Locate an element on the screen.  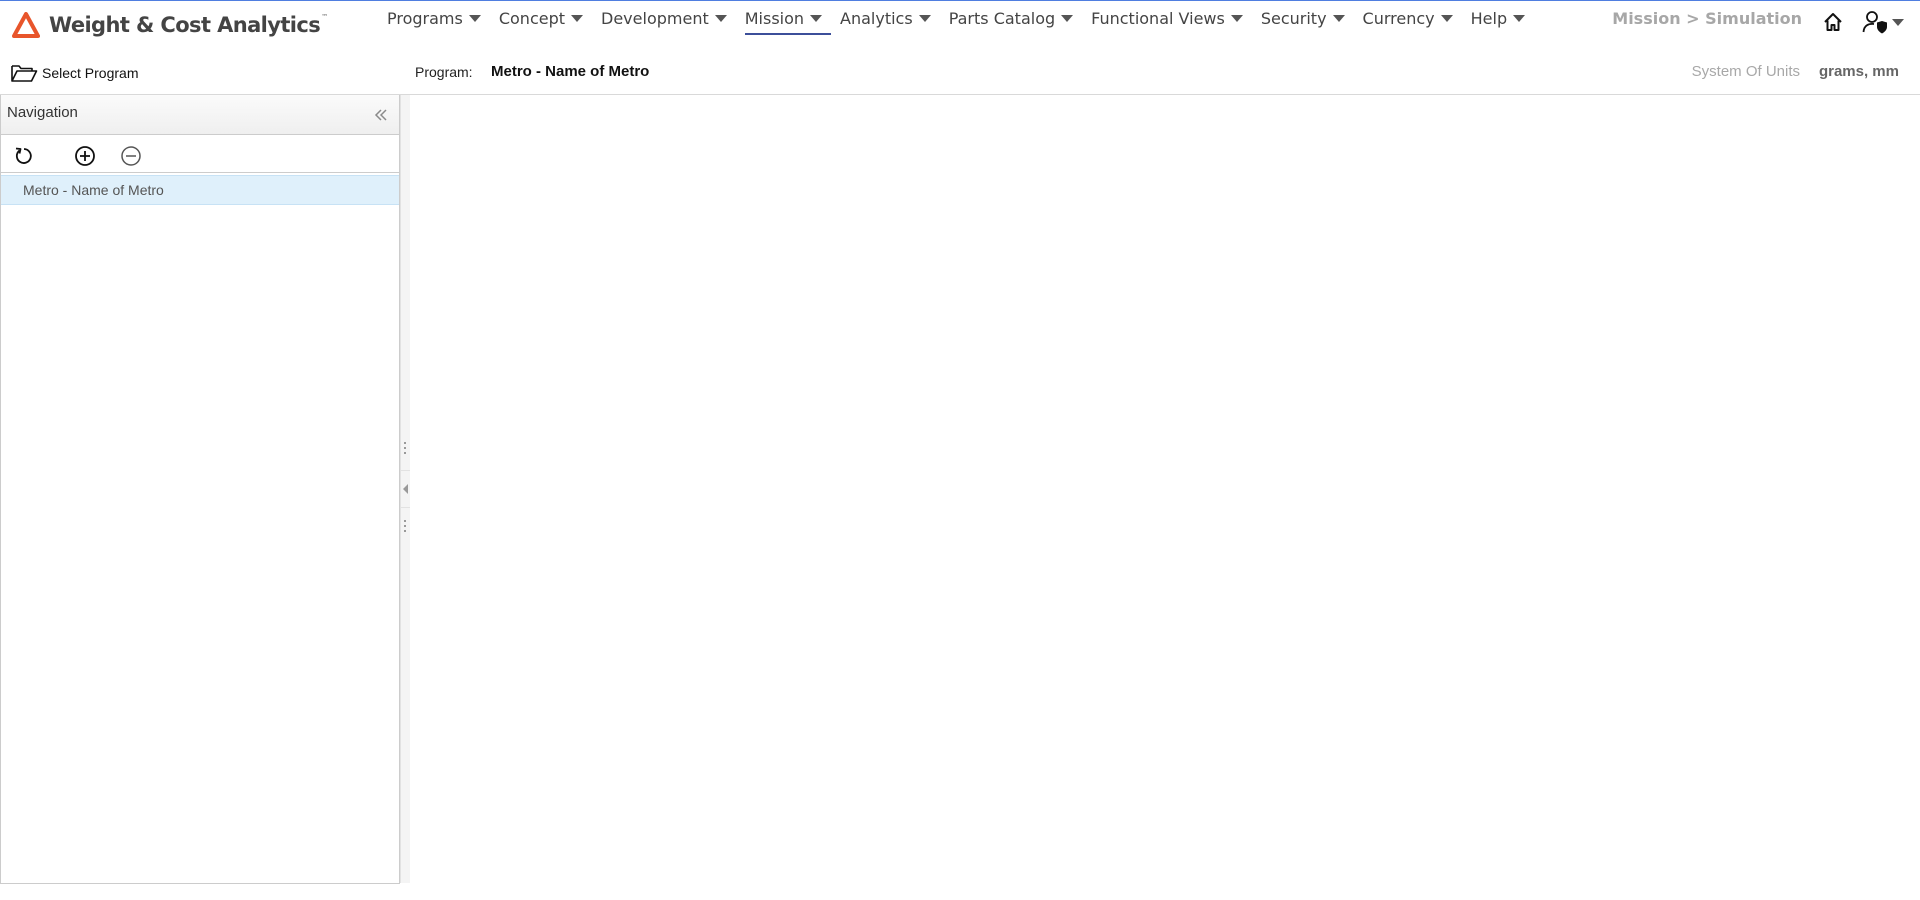
program-value: Metro - Name of Metro is located at coordinates (570, 71).